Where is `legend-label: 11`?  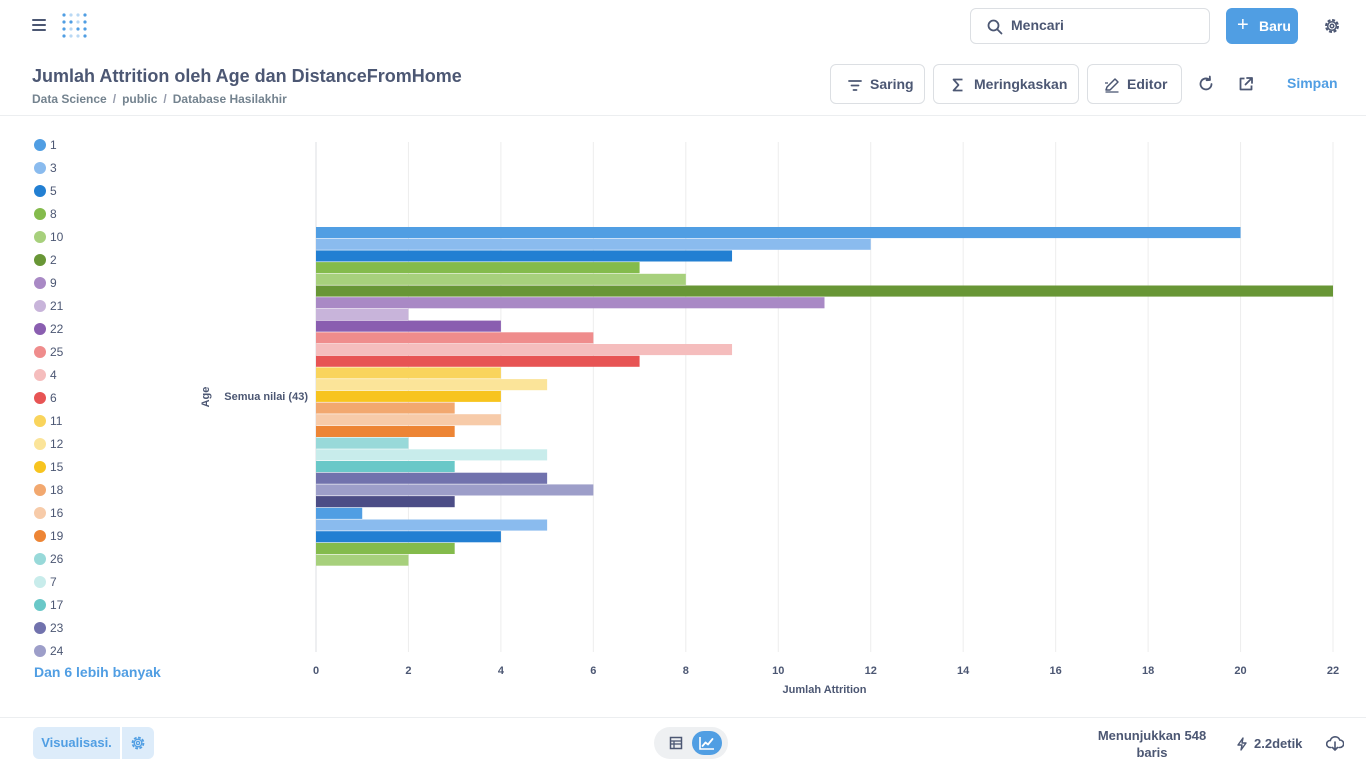 legend-label: 11 is located at coordinates (56, 420).